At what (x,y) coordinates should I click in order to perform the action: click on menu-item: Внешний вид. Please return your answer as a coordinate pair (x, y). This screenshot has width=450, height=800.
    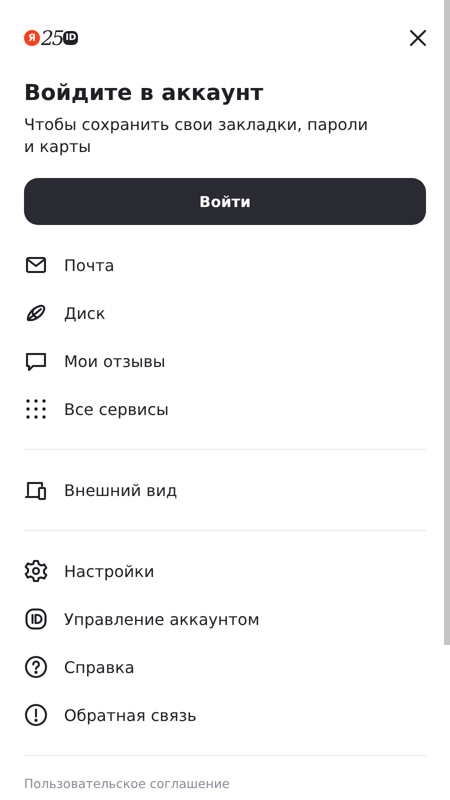
    Looking at the image, I should click on (121, 490).